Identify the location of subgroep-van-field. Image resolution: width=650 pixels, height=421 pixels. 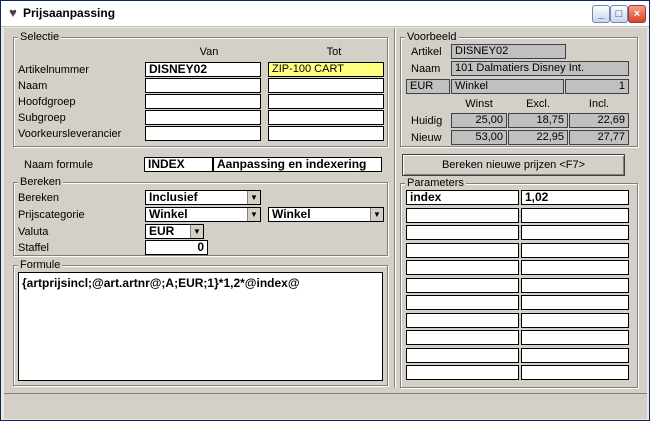
(203, 117).